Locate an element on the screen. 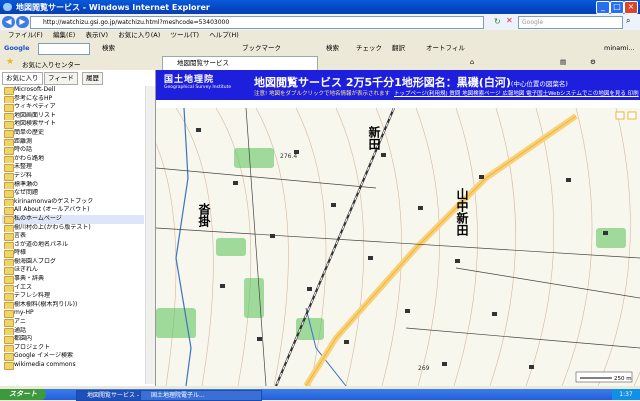 The image size is (640, 401). tab-history: 履歴 is located at coordinates (92, 78).